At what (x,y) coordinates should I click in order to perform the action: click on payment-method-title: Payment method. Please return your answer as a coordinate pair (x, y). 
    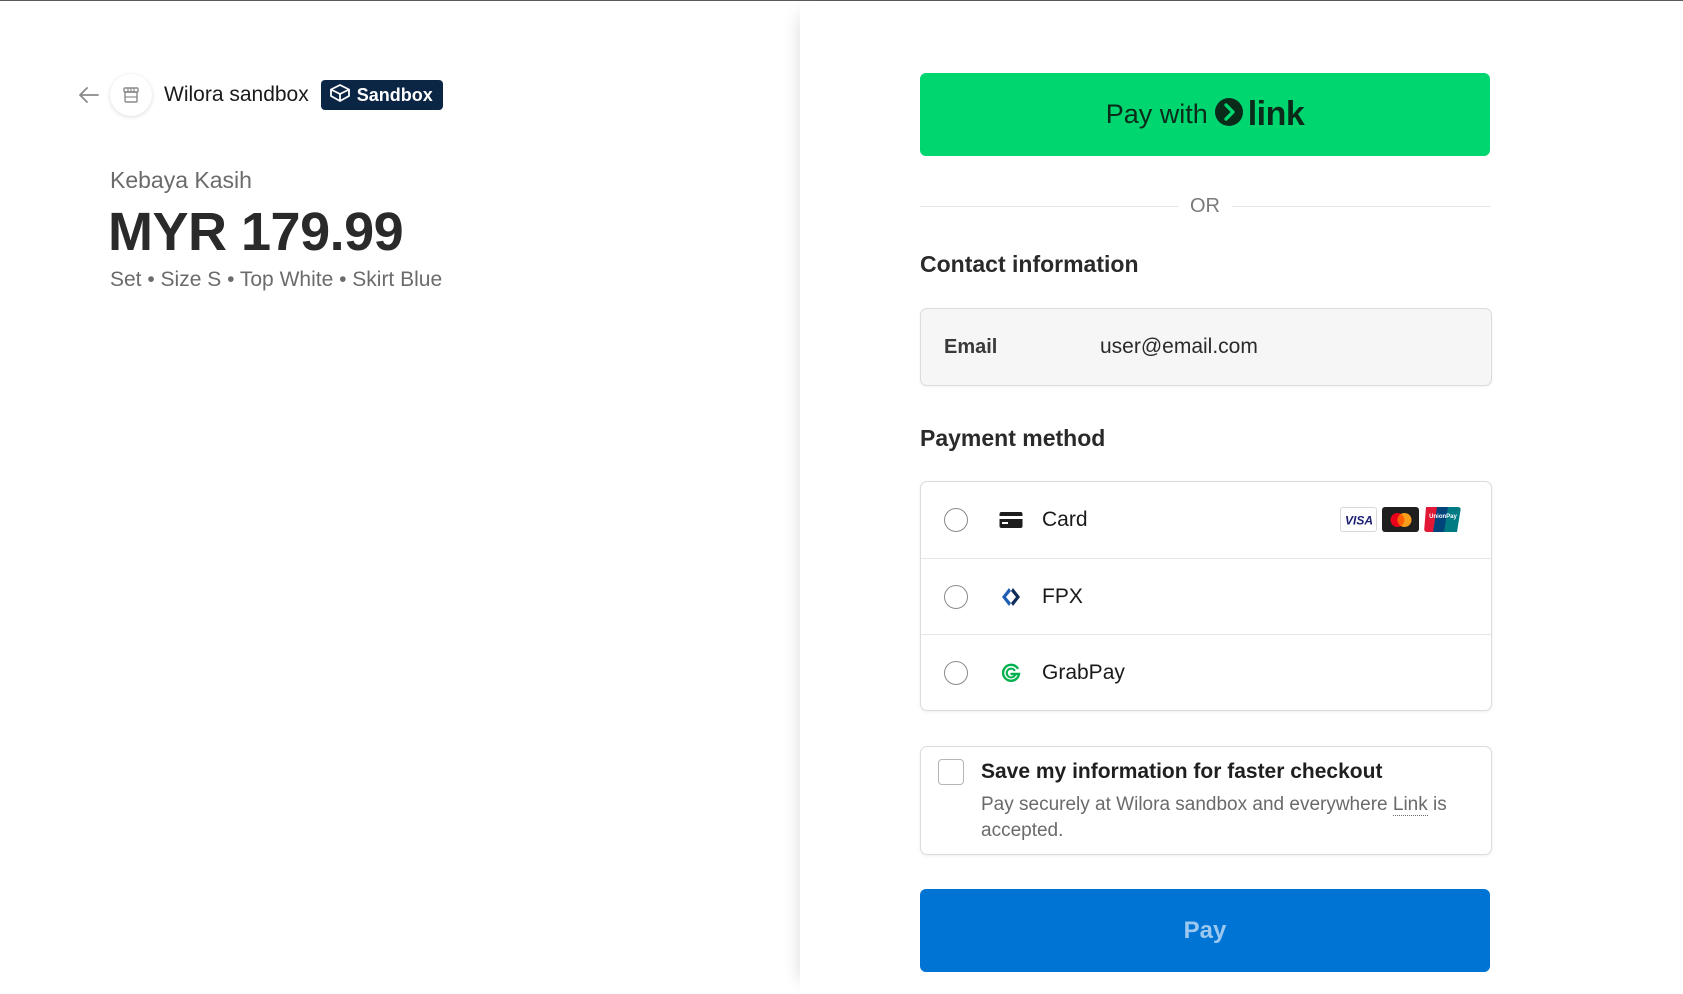
    Looking at the image, I should click on (1013, 438).